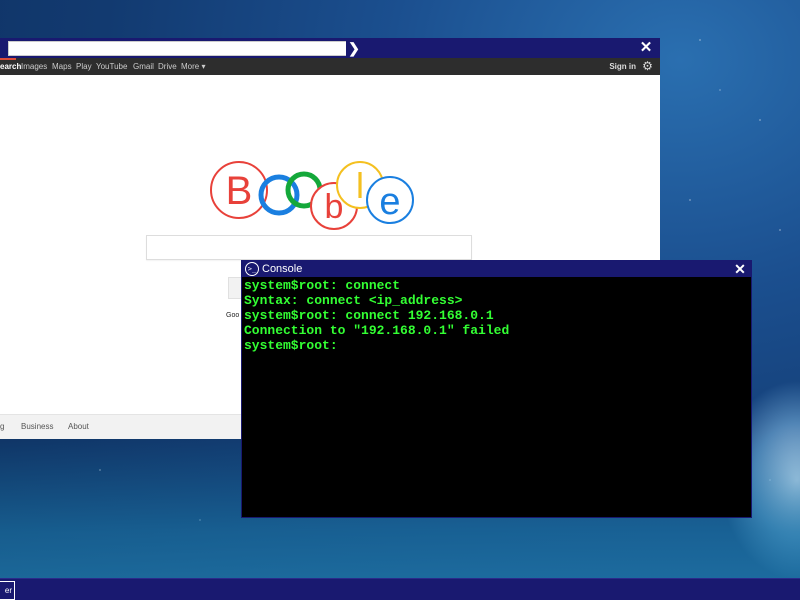  Describe the element at coordinates (496, 269) in the screenshot. I see `console-titlebar: >_ Console ✕` at that location.